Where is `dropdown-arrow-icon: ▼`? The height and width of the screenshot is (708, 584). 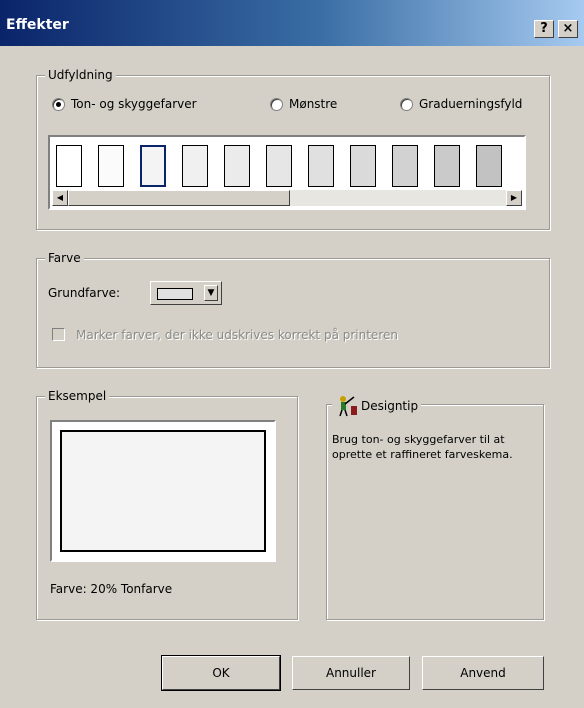
dropdown-arrow-icon: ▼ is located at coordinates (211, 293).